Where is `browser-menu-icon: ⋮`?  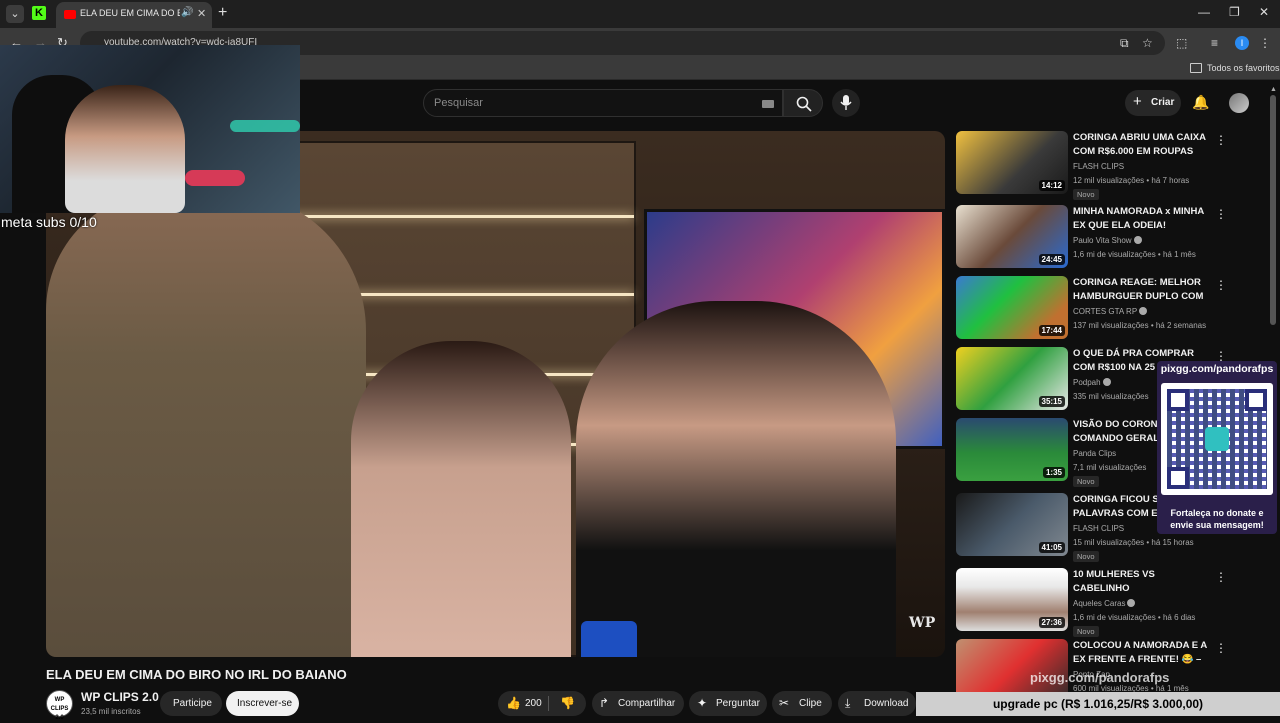 browser-menu-icon: ⋮ is located at coordinates (1265, 43).